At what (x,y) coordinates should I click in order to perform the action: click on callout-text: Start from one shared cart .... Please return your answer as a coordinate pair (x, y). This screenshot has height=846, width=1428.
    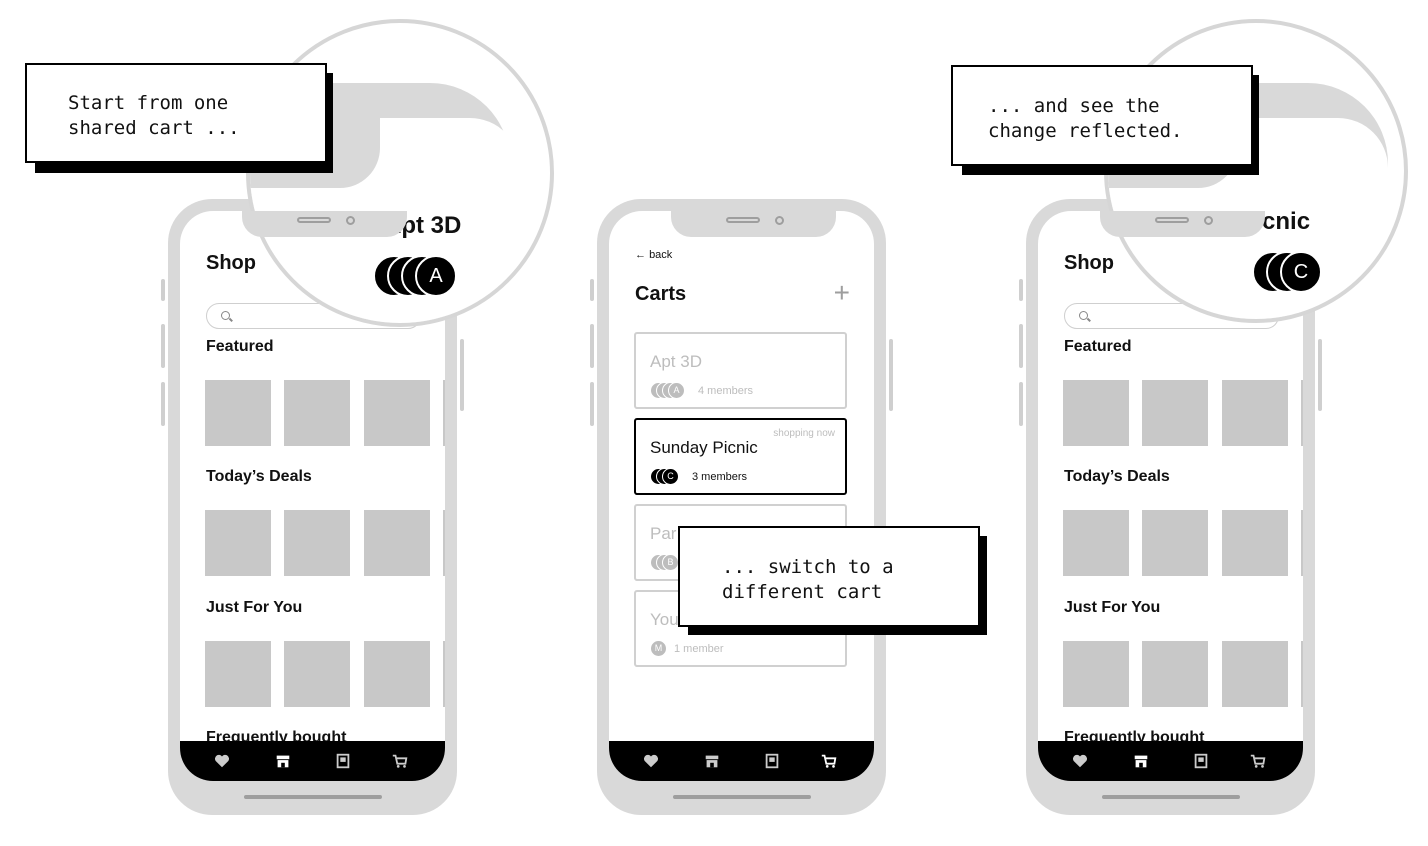
    Looking at the image, I should click on (154, 115).